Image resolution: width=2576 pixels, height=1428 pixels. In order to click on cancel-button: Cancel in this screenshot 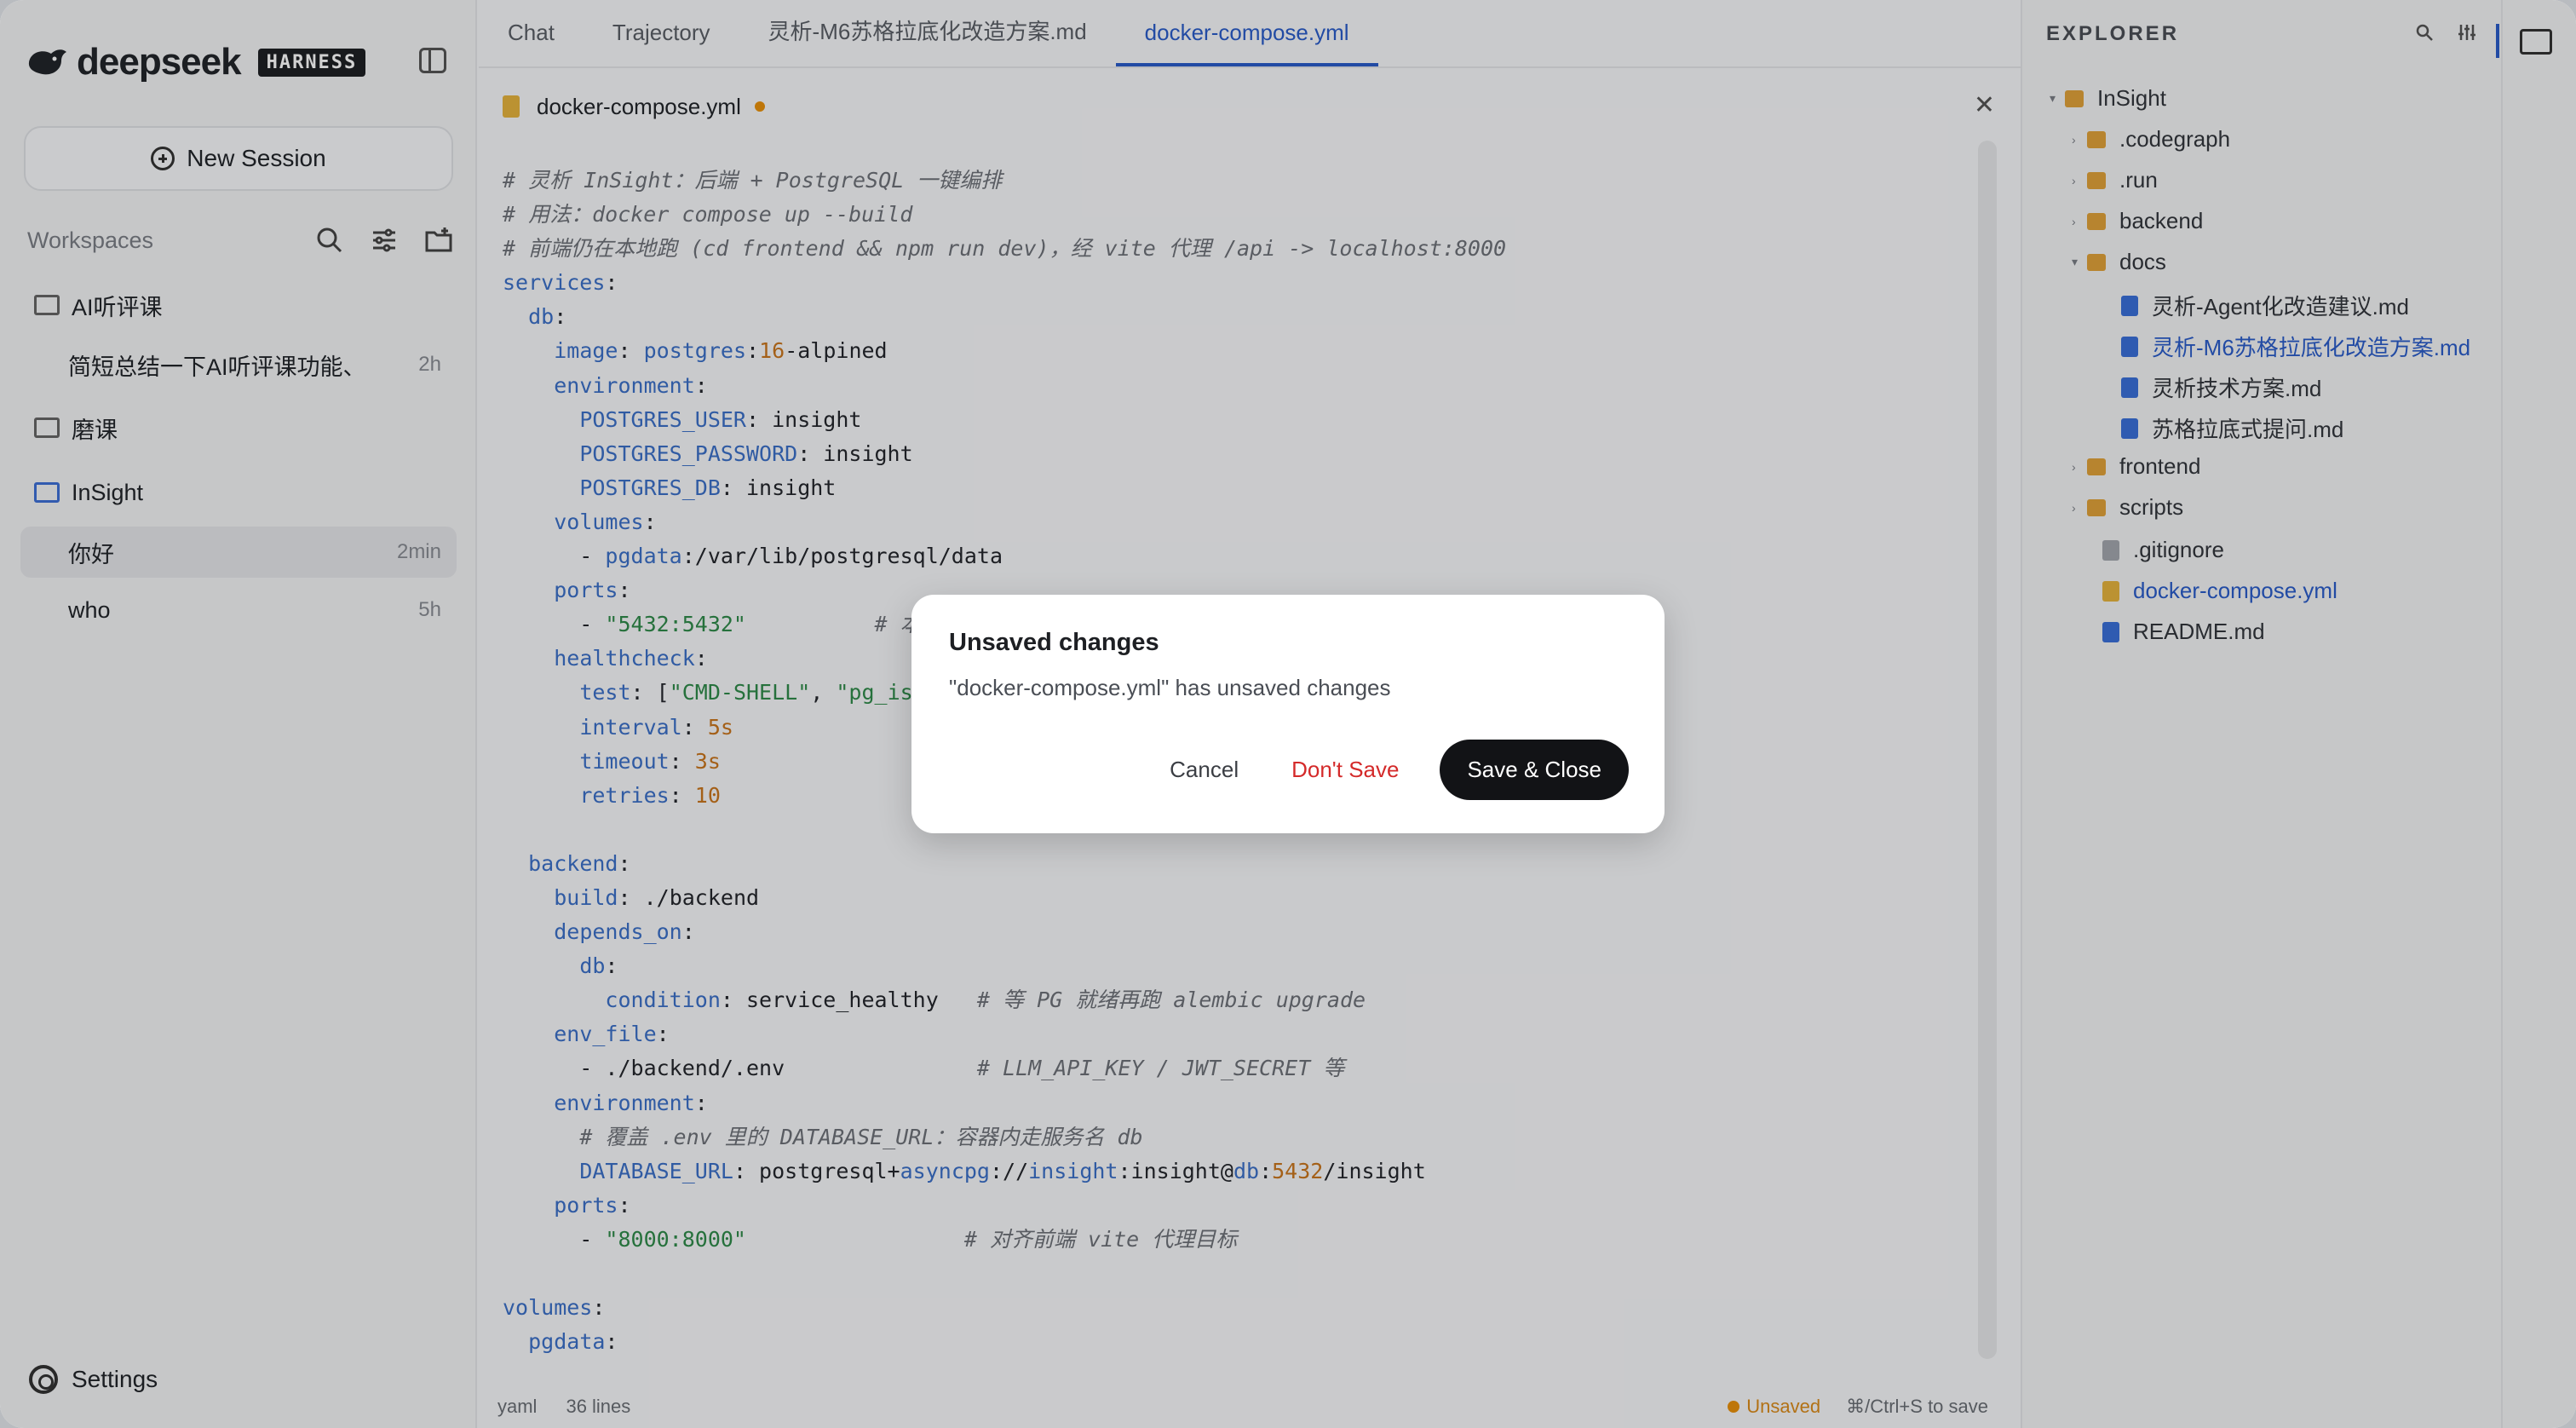, I will do `click(1204, 770)`.